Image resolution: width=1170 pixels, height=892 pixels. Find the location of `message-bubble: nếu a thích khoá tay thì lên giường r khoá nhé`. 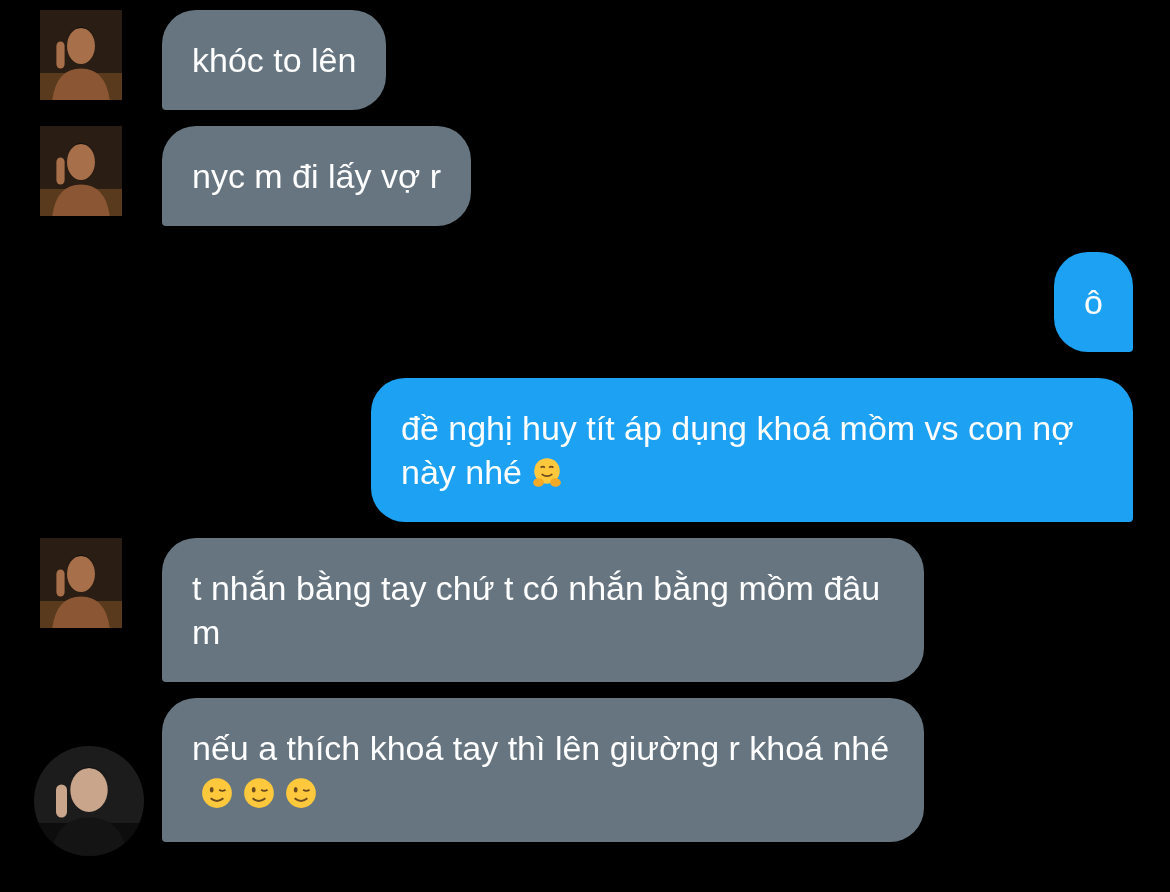

message-bubble: nếu a thích khoá tay thì lên giường r khoá nhé is located at coordinates (543, 770).